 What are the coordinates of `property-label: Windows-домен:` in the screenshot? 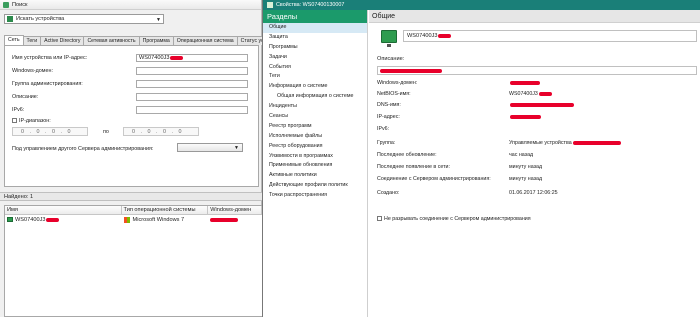 It's located at (397, 83).